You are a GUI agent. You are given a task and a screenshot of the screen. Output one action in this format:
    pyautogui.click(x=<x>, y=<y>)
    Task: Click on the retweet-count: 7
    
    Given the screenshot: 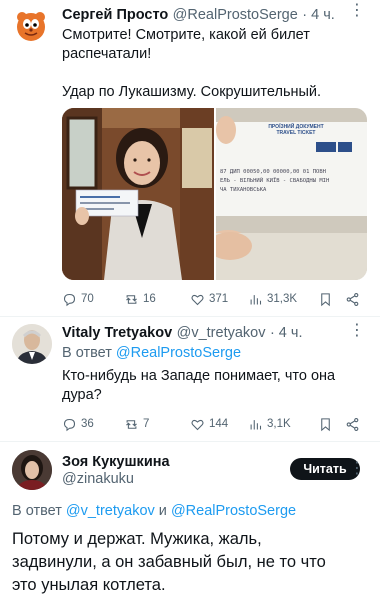 What is the action you would take?
    pyautogui.click(x=146, y=424)
    